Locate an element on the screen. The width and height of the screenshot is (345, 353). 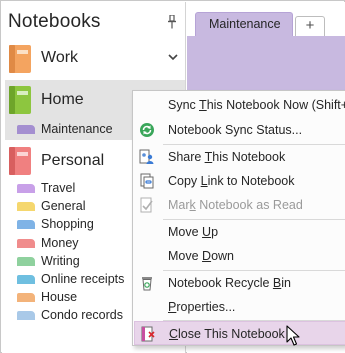
section-tab-strip: Maintenance + is located at coordinates (266, 19).